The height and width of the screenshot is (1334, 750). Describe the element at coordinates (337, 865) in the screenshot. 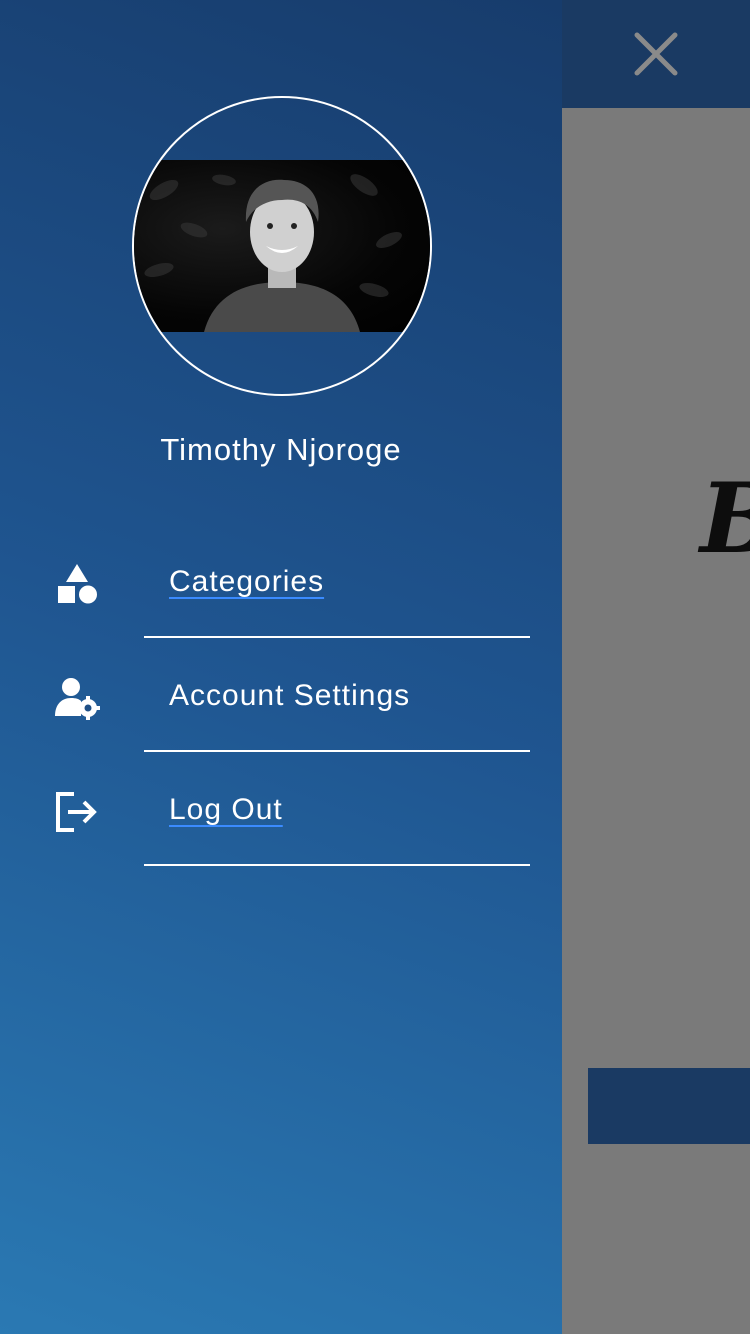

I see `menu-divider` at that location.